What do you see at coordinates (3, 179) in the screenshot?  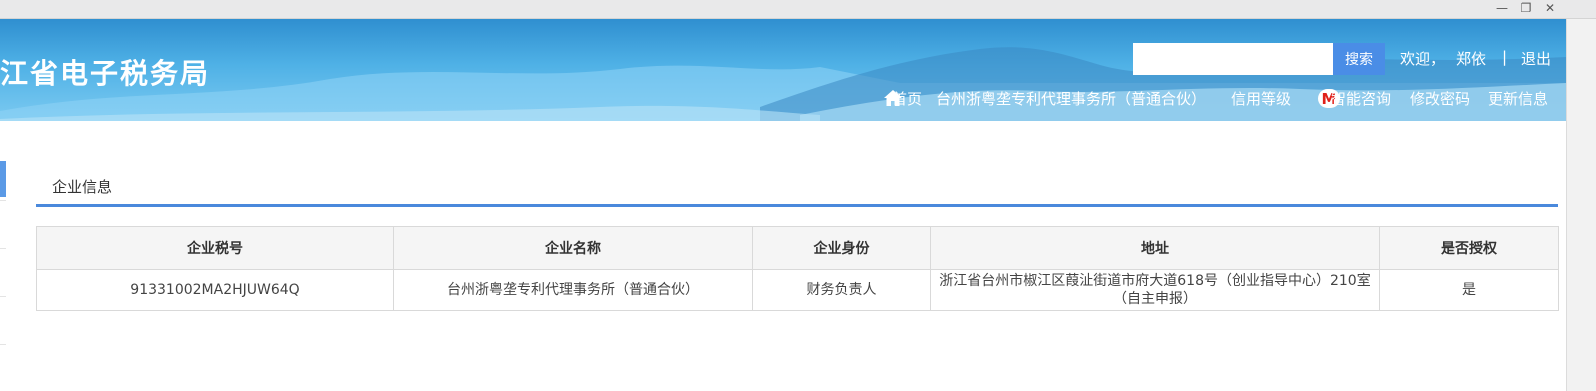 I see `side-menu-active-edge` at bounding box center [3, 179].